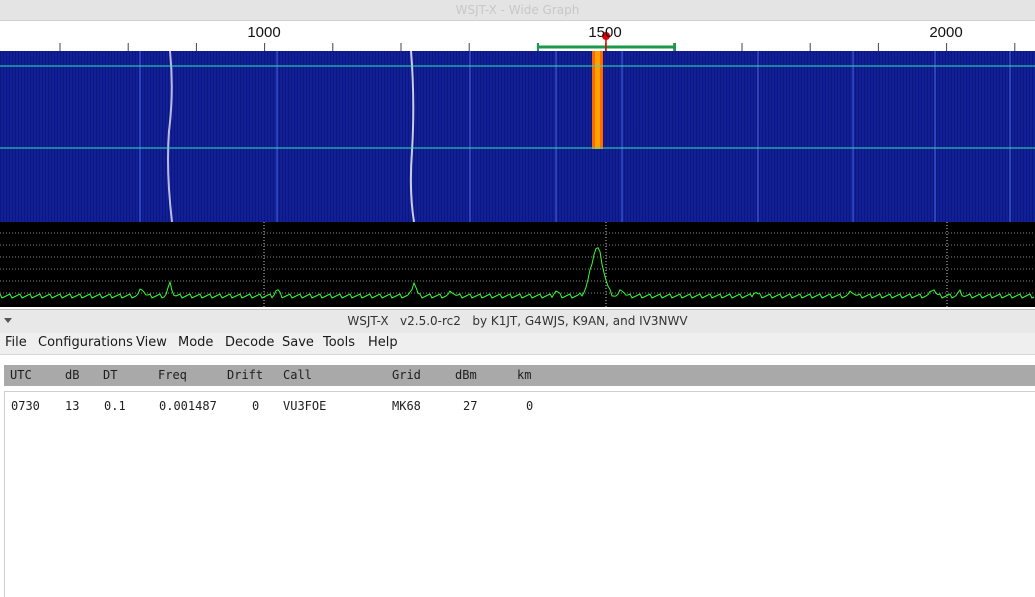 The width and height of the screenshot is (1035, 597). I want to click on col-dbm: dBm, so click(466, 375).